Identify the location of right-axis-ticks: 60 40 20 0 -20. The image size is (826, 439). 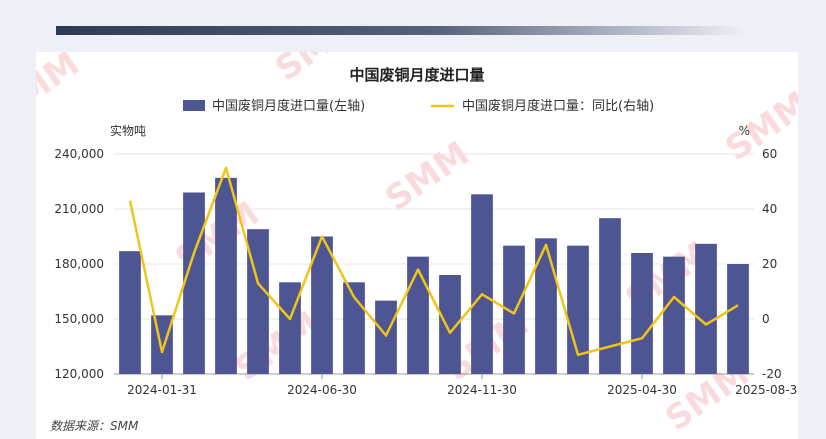
(772, 264).